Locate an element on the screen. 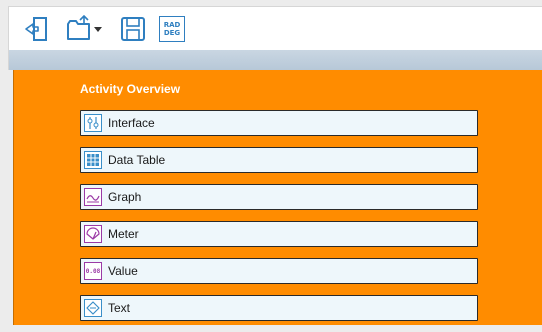  sub-toolbar is located at coordinates (275, 60).